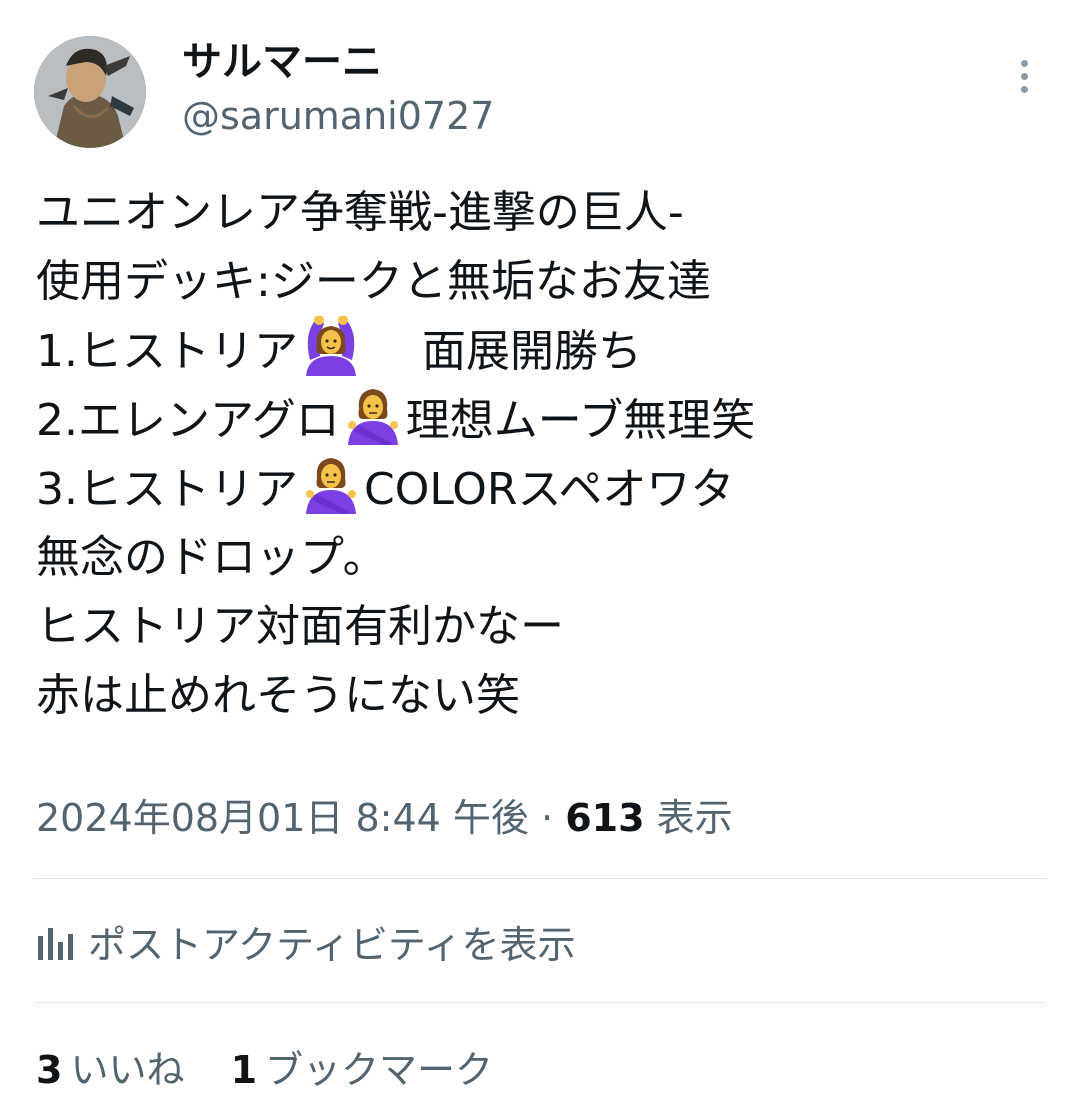 The width and height of the screenshot is (1080, 1107). I want to click on tweet-line-segment: 理想ムーブ無理笑, so click(580, 420).